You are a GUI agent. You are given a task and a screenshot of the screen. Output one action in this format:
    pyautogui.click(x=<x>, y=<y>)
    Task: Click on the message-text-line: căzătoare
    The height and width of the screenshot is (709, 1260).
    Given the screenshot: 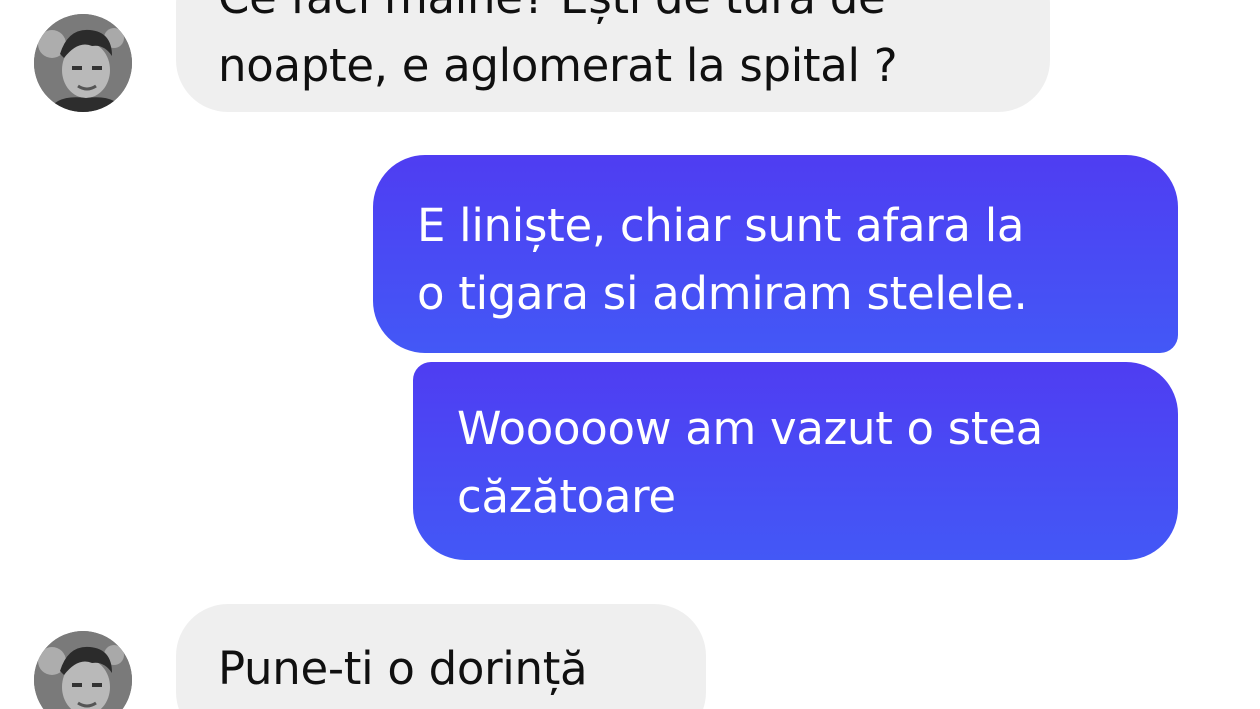 What is the action you would take?
    pyautogui.click(x=566, y=496)
    